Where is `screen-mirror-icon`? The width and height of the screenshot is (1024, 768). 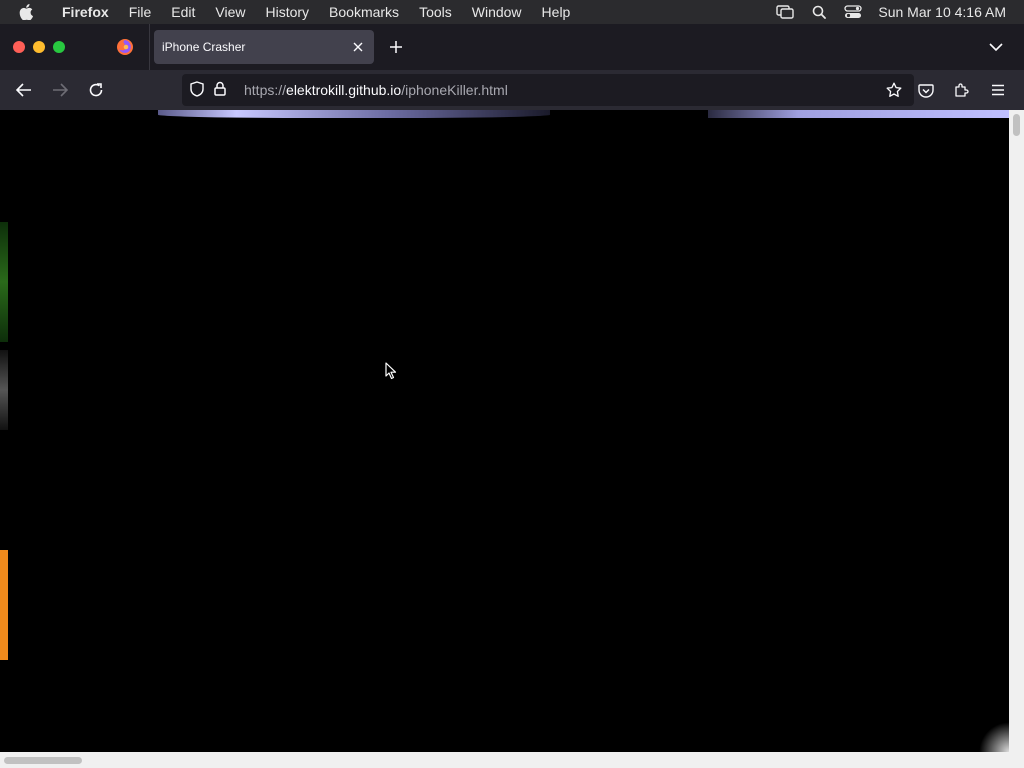
screen-mirror-icon is located at coordinates (785, 12).